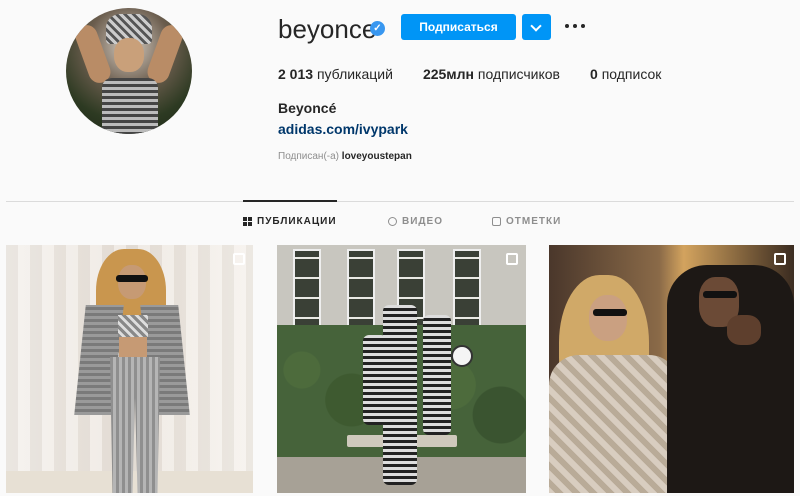  Describe the element at coordinates (422, 221) in the screenshot. I see `tab-video-label: ВИДЕО` at that location.